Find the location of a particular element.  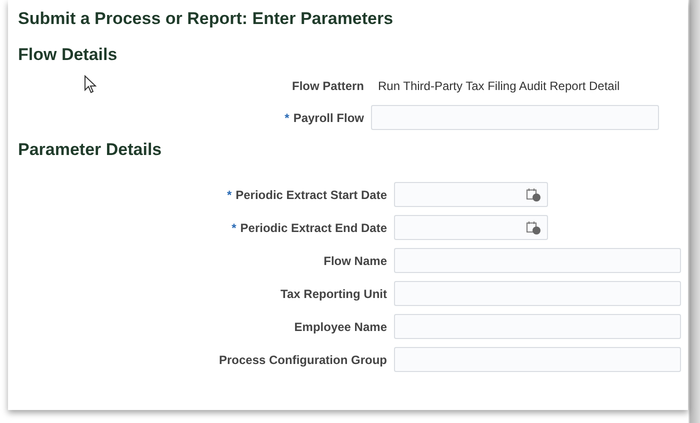

section-heading: Flow Details is located at coordinates (67, 54).